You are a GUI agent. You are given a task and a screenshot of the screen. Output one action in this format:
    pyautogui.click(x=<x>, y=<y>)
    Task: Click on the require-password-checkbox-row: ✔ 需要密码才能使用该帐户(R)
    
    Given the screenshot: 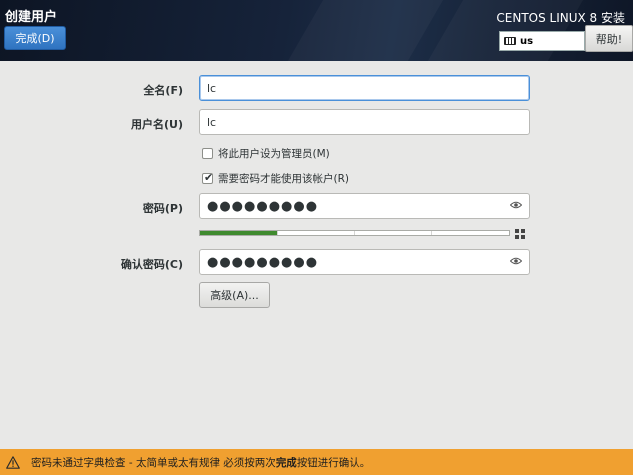 What is the action you would take?
    pyautogui.click(x=275, y=178)
    